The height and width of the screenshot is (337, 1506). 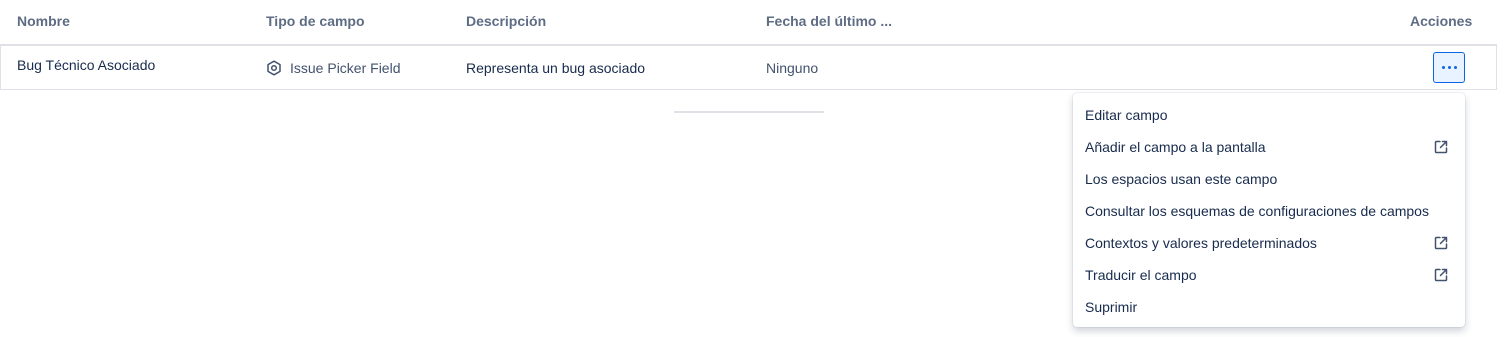 I want to click on column-header-description: Descripción, so click(x=506, y=21).